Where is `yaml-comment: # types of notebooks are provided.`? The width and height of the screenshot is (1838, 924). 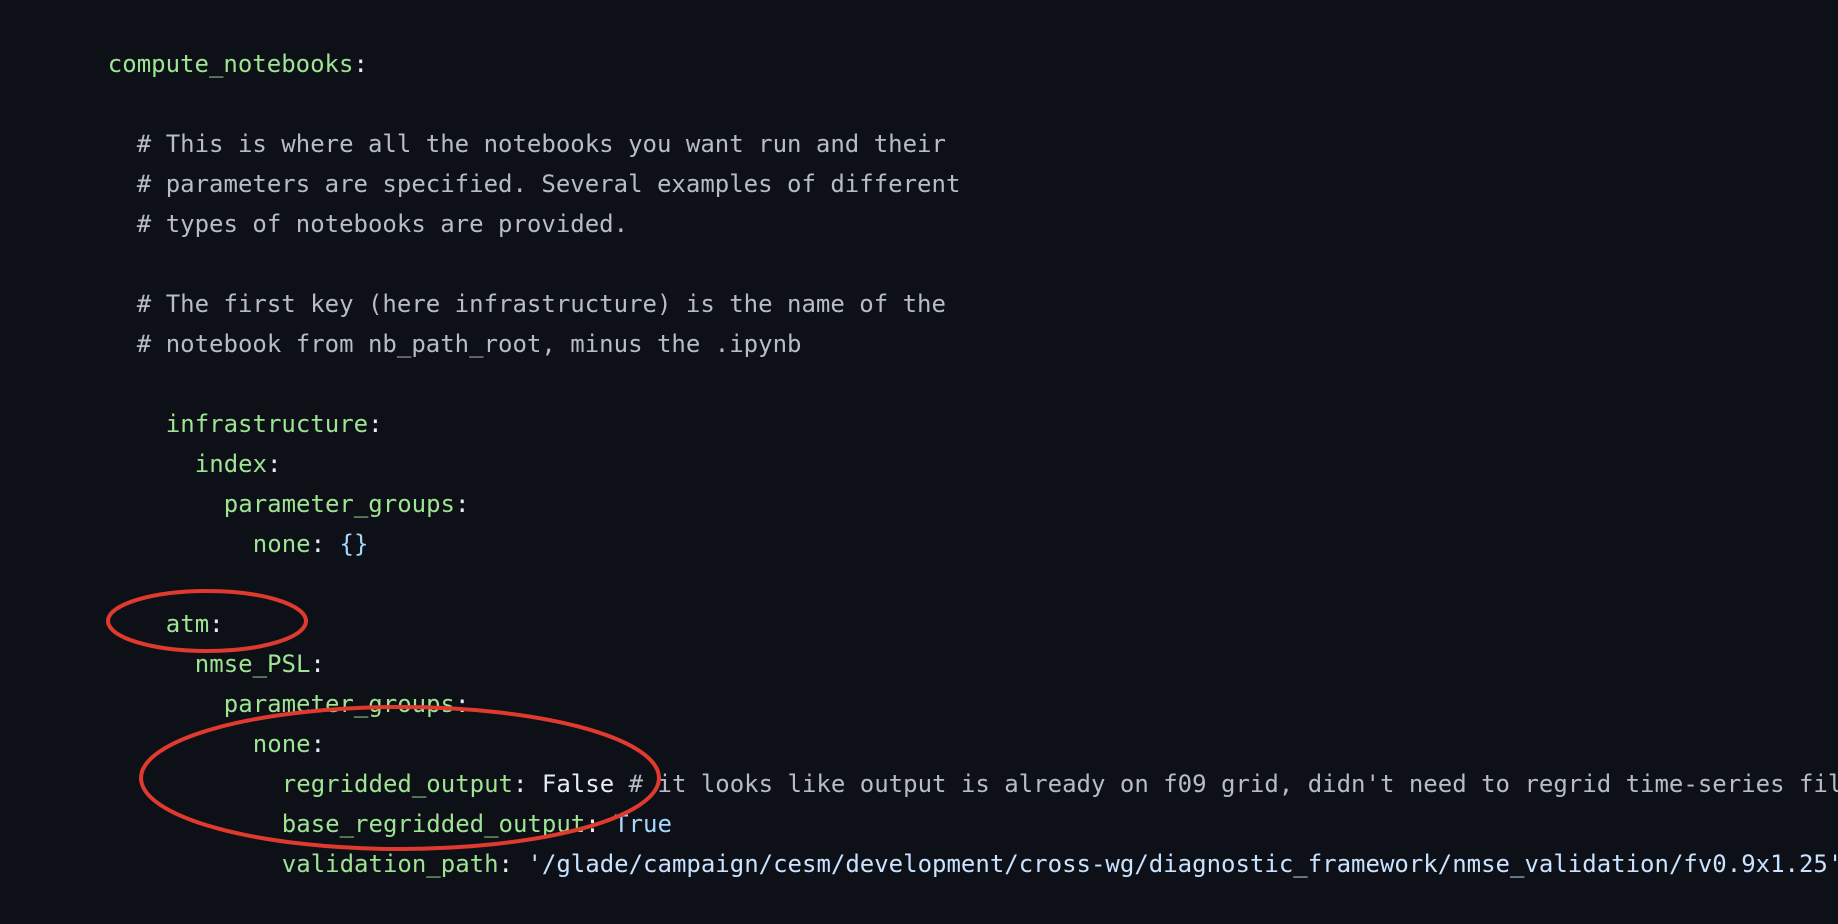 yaml-comment: # types of notebooks are provided. is located at coordinates (382, 224).